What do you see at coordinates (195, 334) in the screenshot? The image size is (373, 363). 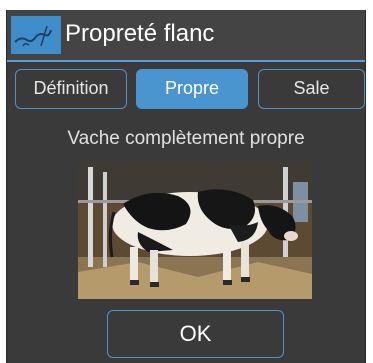 I see `ok-button: OK` at bounding box center [195, 334].